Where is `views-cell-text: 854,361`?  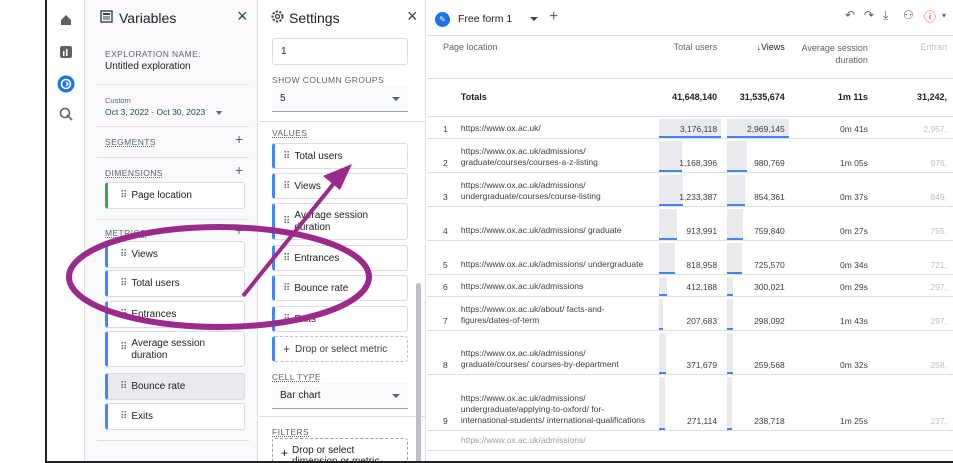 views-cell-text: 854,361 is located at coordinates (769, 196).